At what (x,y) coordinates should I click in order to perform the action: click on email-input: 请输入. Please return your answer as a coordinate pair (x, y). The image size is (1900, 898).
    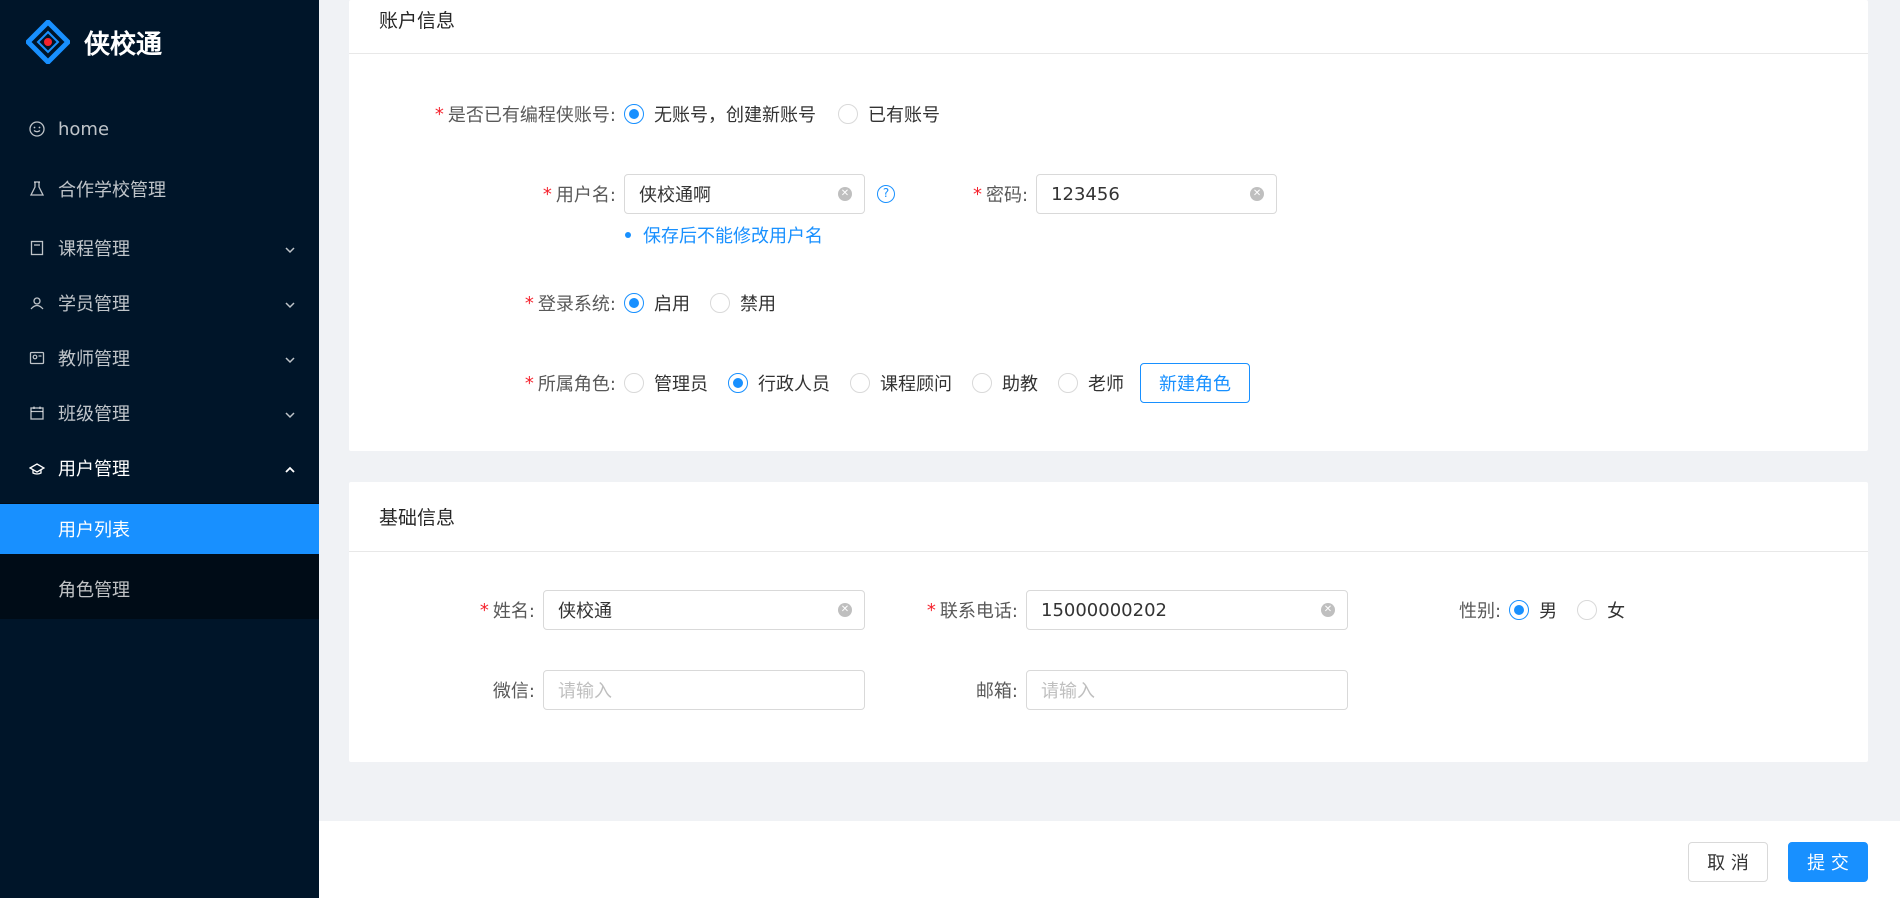
    Looking at the image, I should click on (1187, 690).